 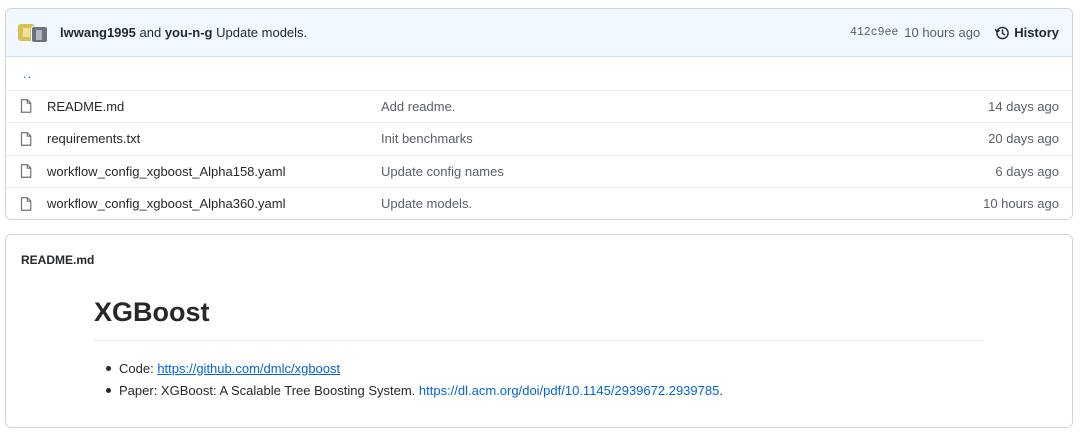 What do you see at coordinates (684, 138) in the screenshot?
I see `file-commit-message-link: Init benchmarks` at bounding box center [684, 138].